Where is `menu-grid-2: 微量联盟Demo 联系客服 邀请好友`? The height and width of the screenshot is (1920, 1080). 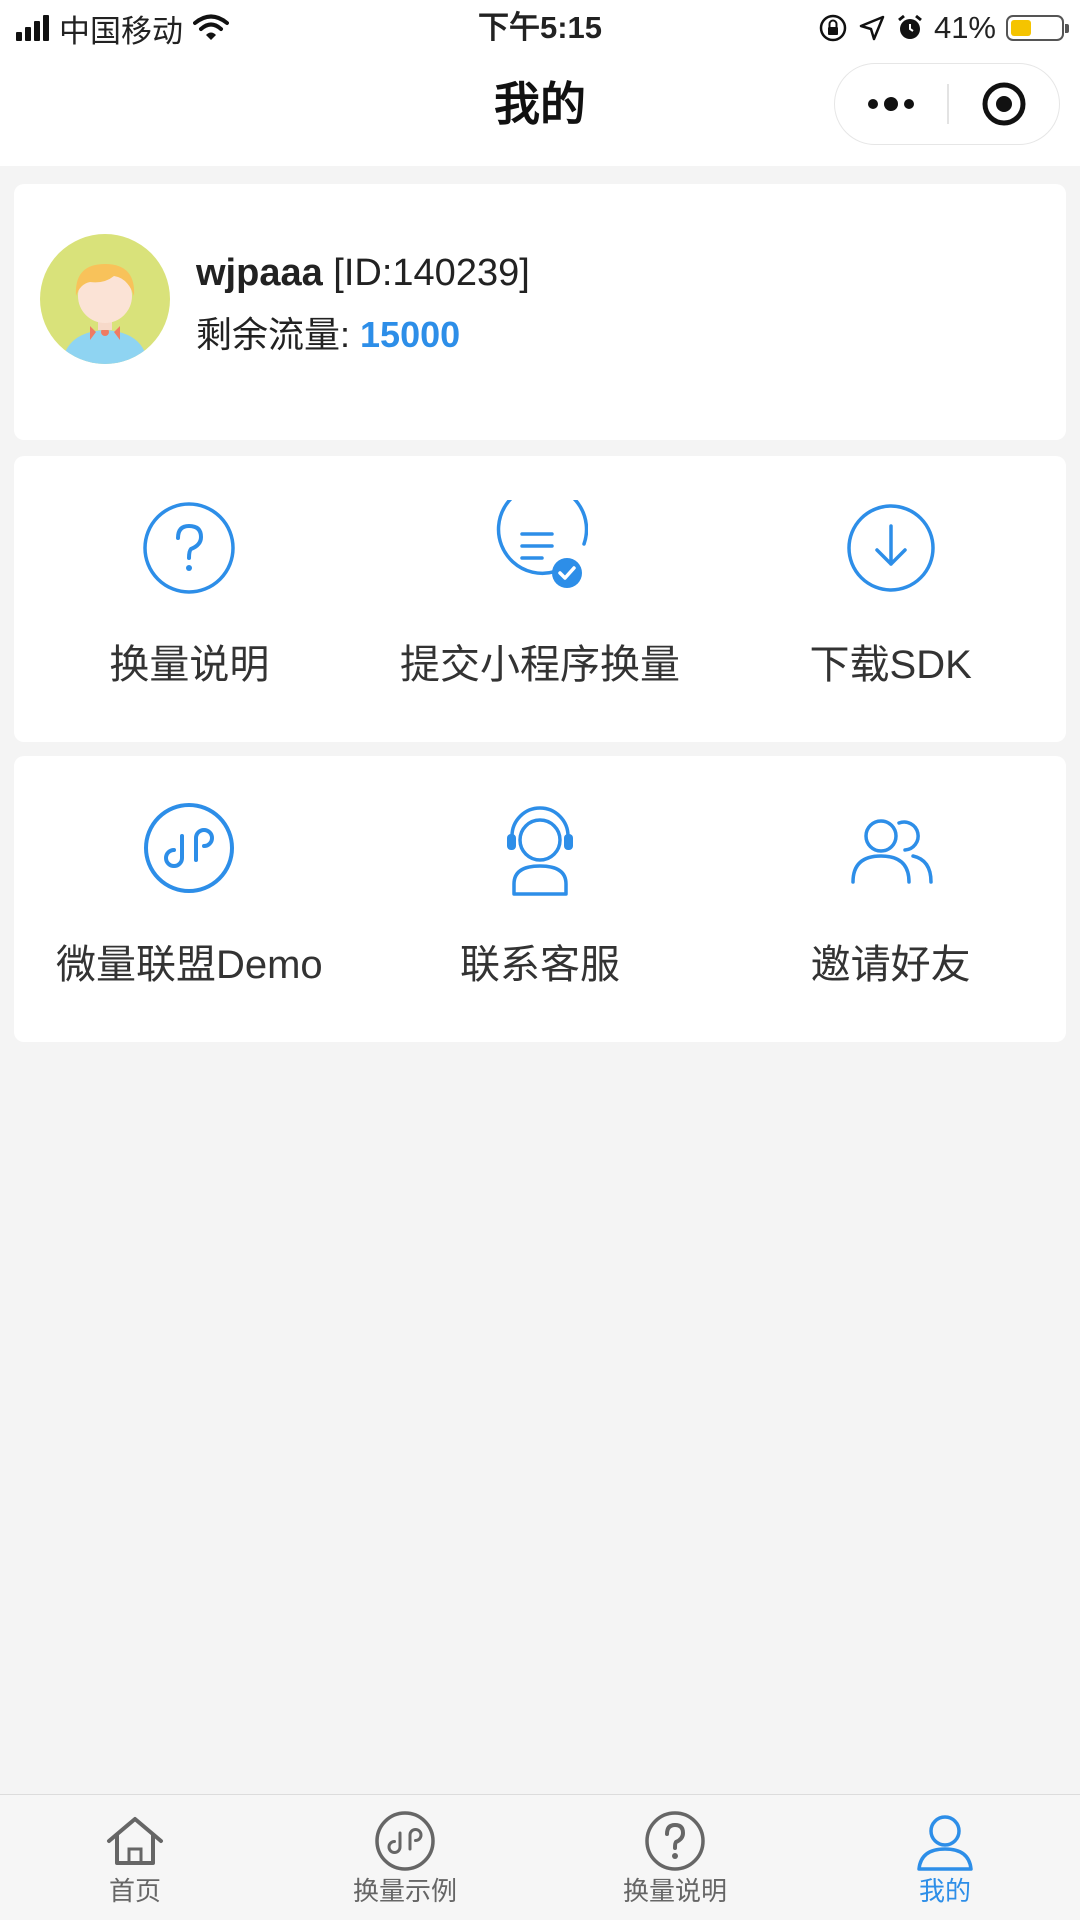
menu-grid-2: 微量联盟Demo 联系客服 邀请好友 is located at coordinates (540, 899).